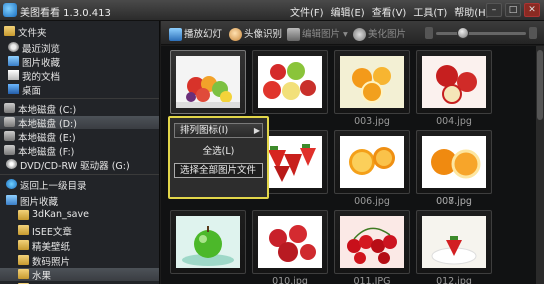 Image resolution: width=544 pixels, height=284 pixels. I want to click on sidebar-item-subfolder: 3dKan_save, so click(79, 215).